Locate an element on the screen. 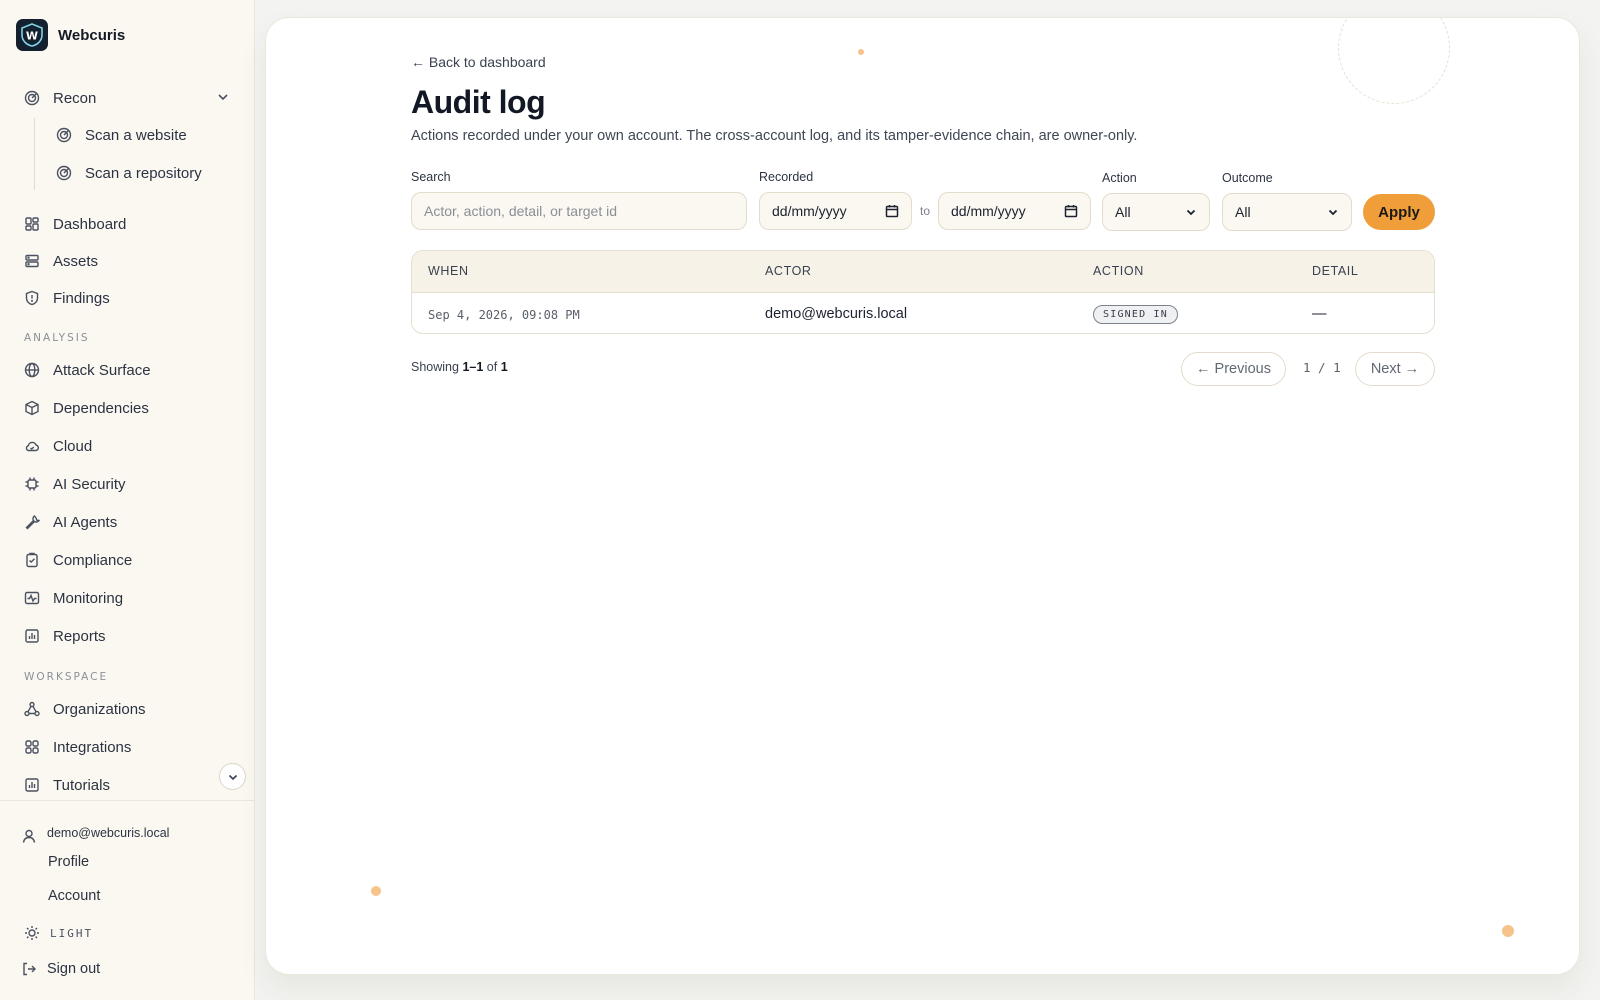  column-header-action: ACTION is located at coordinates (1118, 271).